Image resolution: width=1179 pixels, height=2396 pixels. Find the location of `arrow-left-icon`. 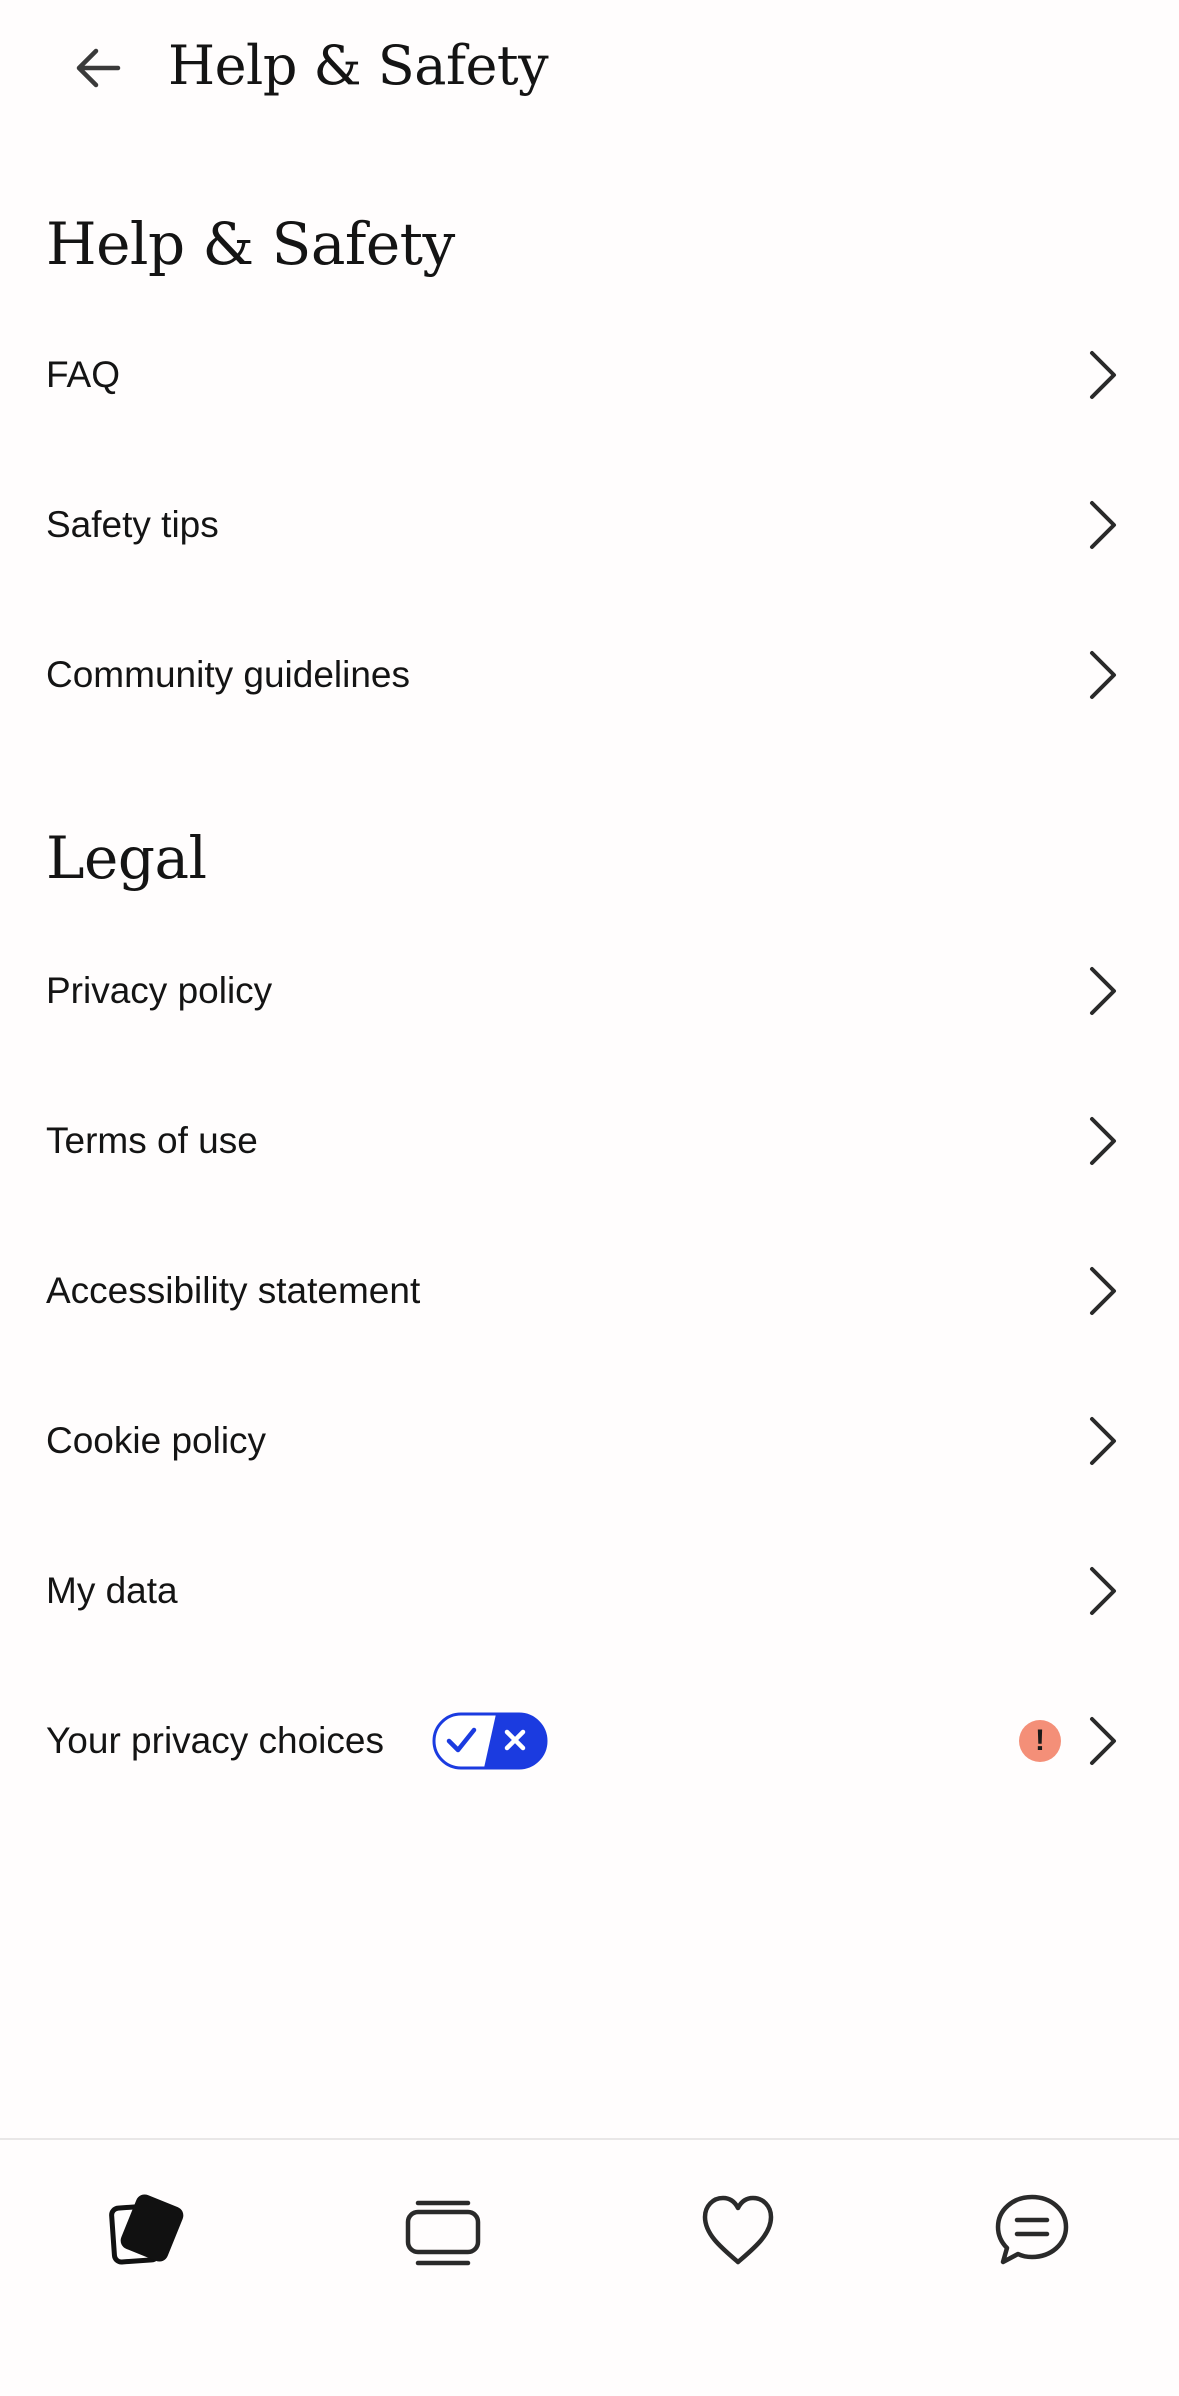

arrow-left-icon is located at coordinates (98, 68).